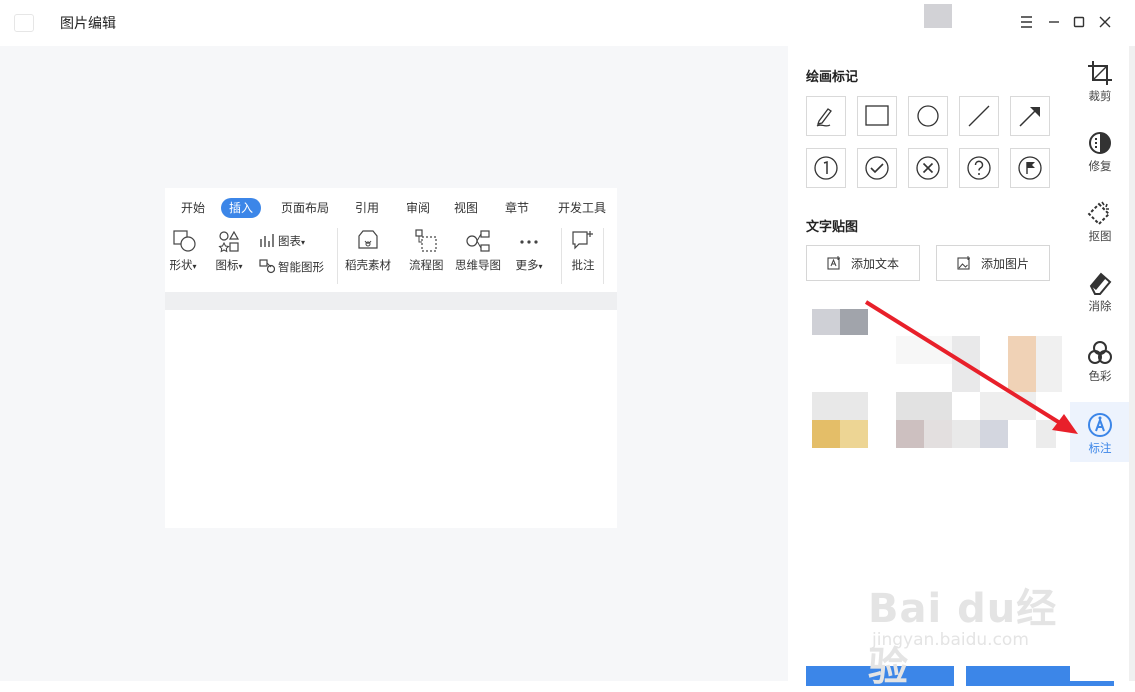 The width and height of the screenshot is (1135, 692). I want to click on sidebar-item-label: 裁剪, so click(1100, 96).